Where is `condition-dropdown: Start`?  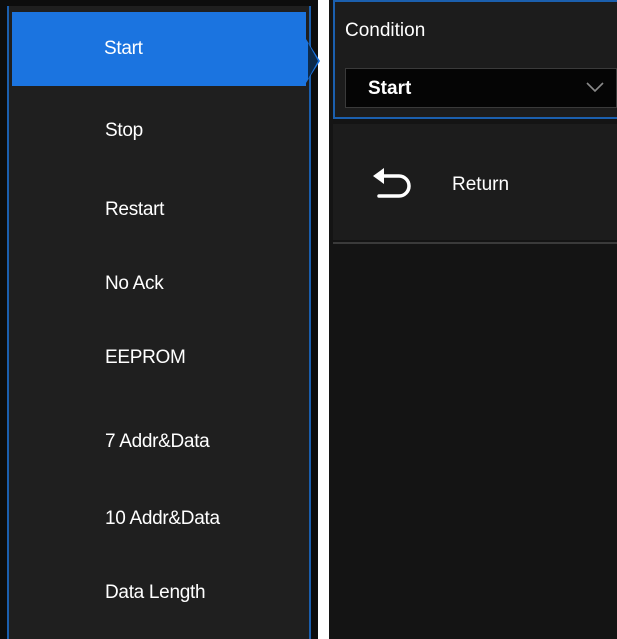 condition-dropdown: Start is located at coordinates (481, 88).